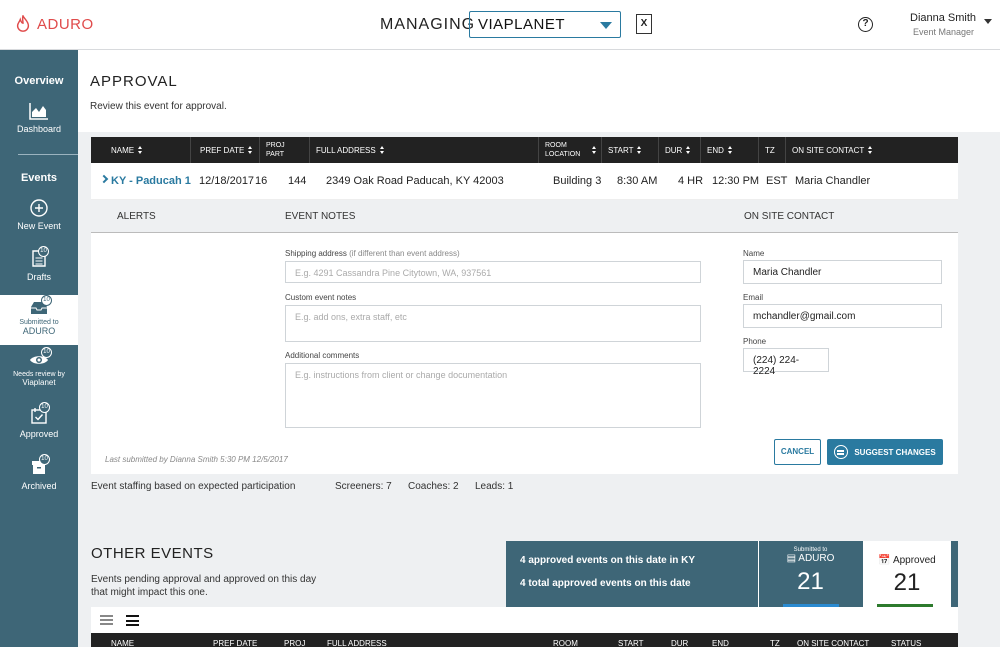 The height and width of the screenshot is (647, 1000). Describe the element at coordinates (789, 216) in the screenshot. I see `on-site-contact-heading: ON SITE CONTACT` at that location.